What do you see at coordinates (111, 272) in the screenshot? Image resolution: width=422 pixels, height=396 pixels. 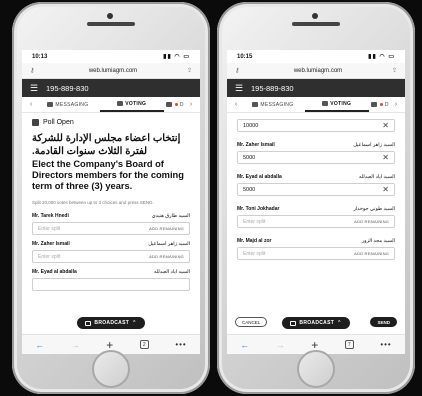 I see `candidate-name: Mr. Eyad al abdalla السيد اياد العبدلله` at bounding box center [111, 272].